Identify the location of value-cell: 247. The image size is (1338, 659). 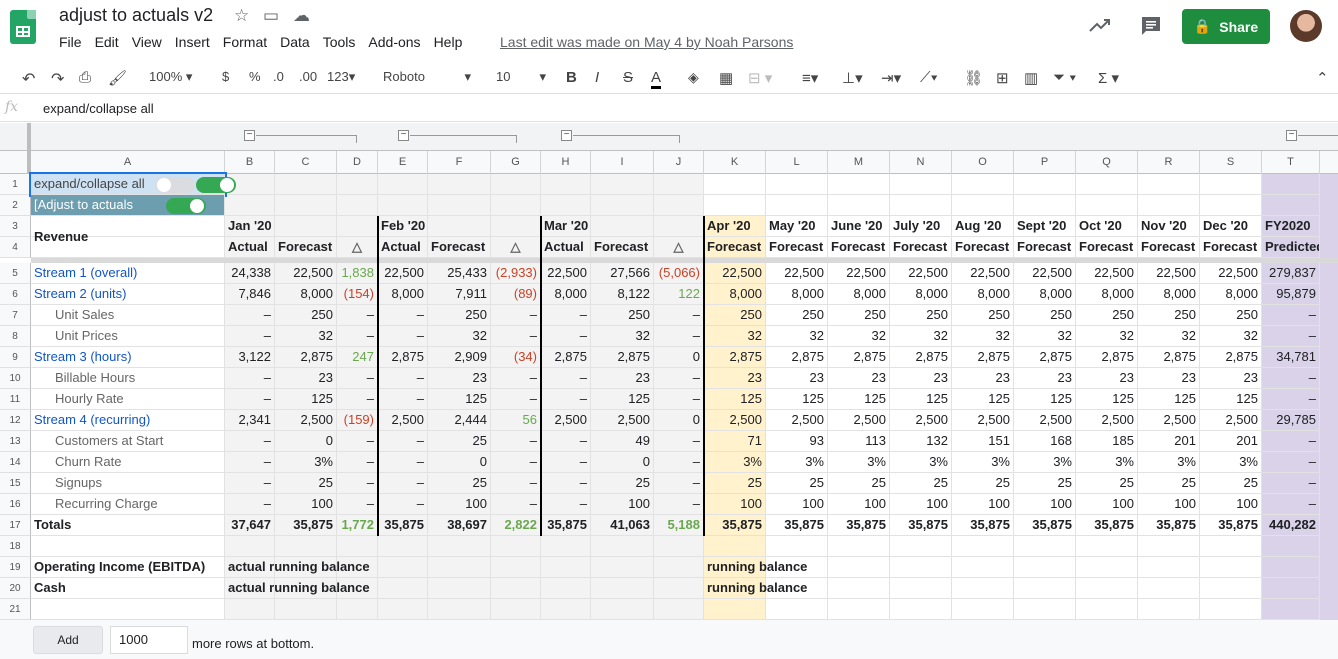
(357, 357).